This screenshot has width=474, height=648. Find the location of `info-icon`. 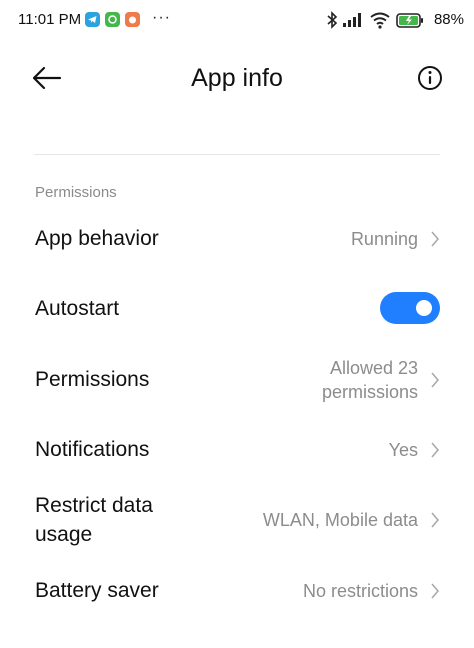

info-icon is located at coordinates (430, 81).